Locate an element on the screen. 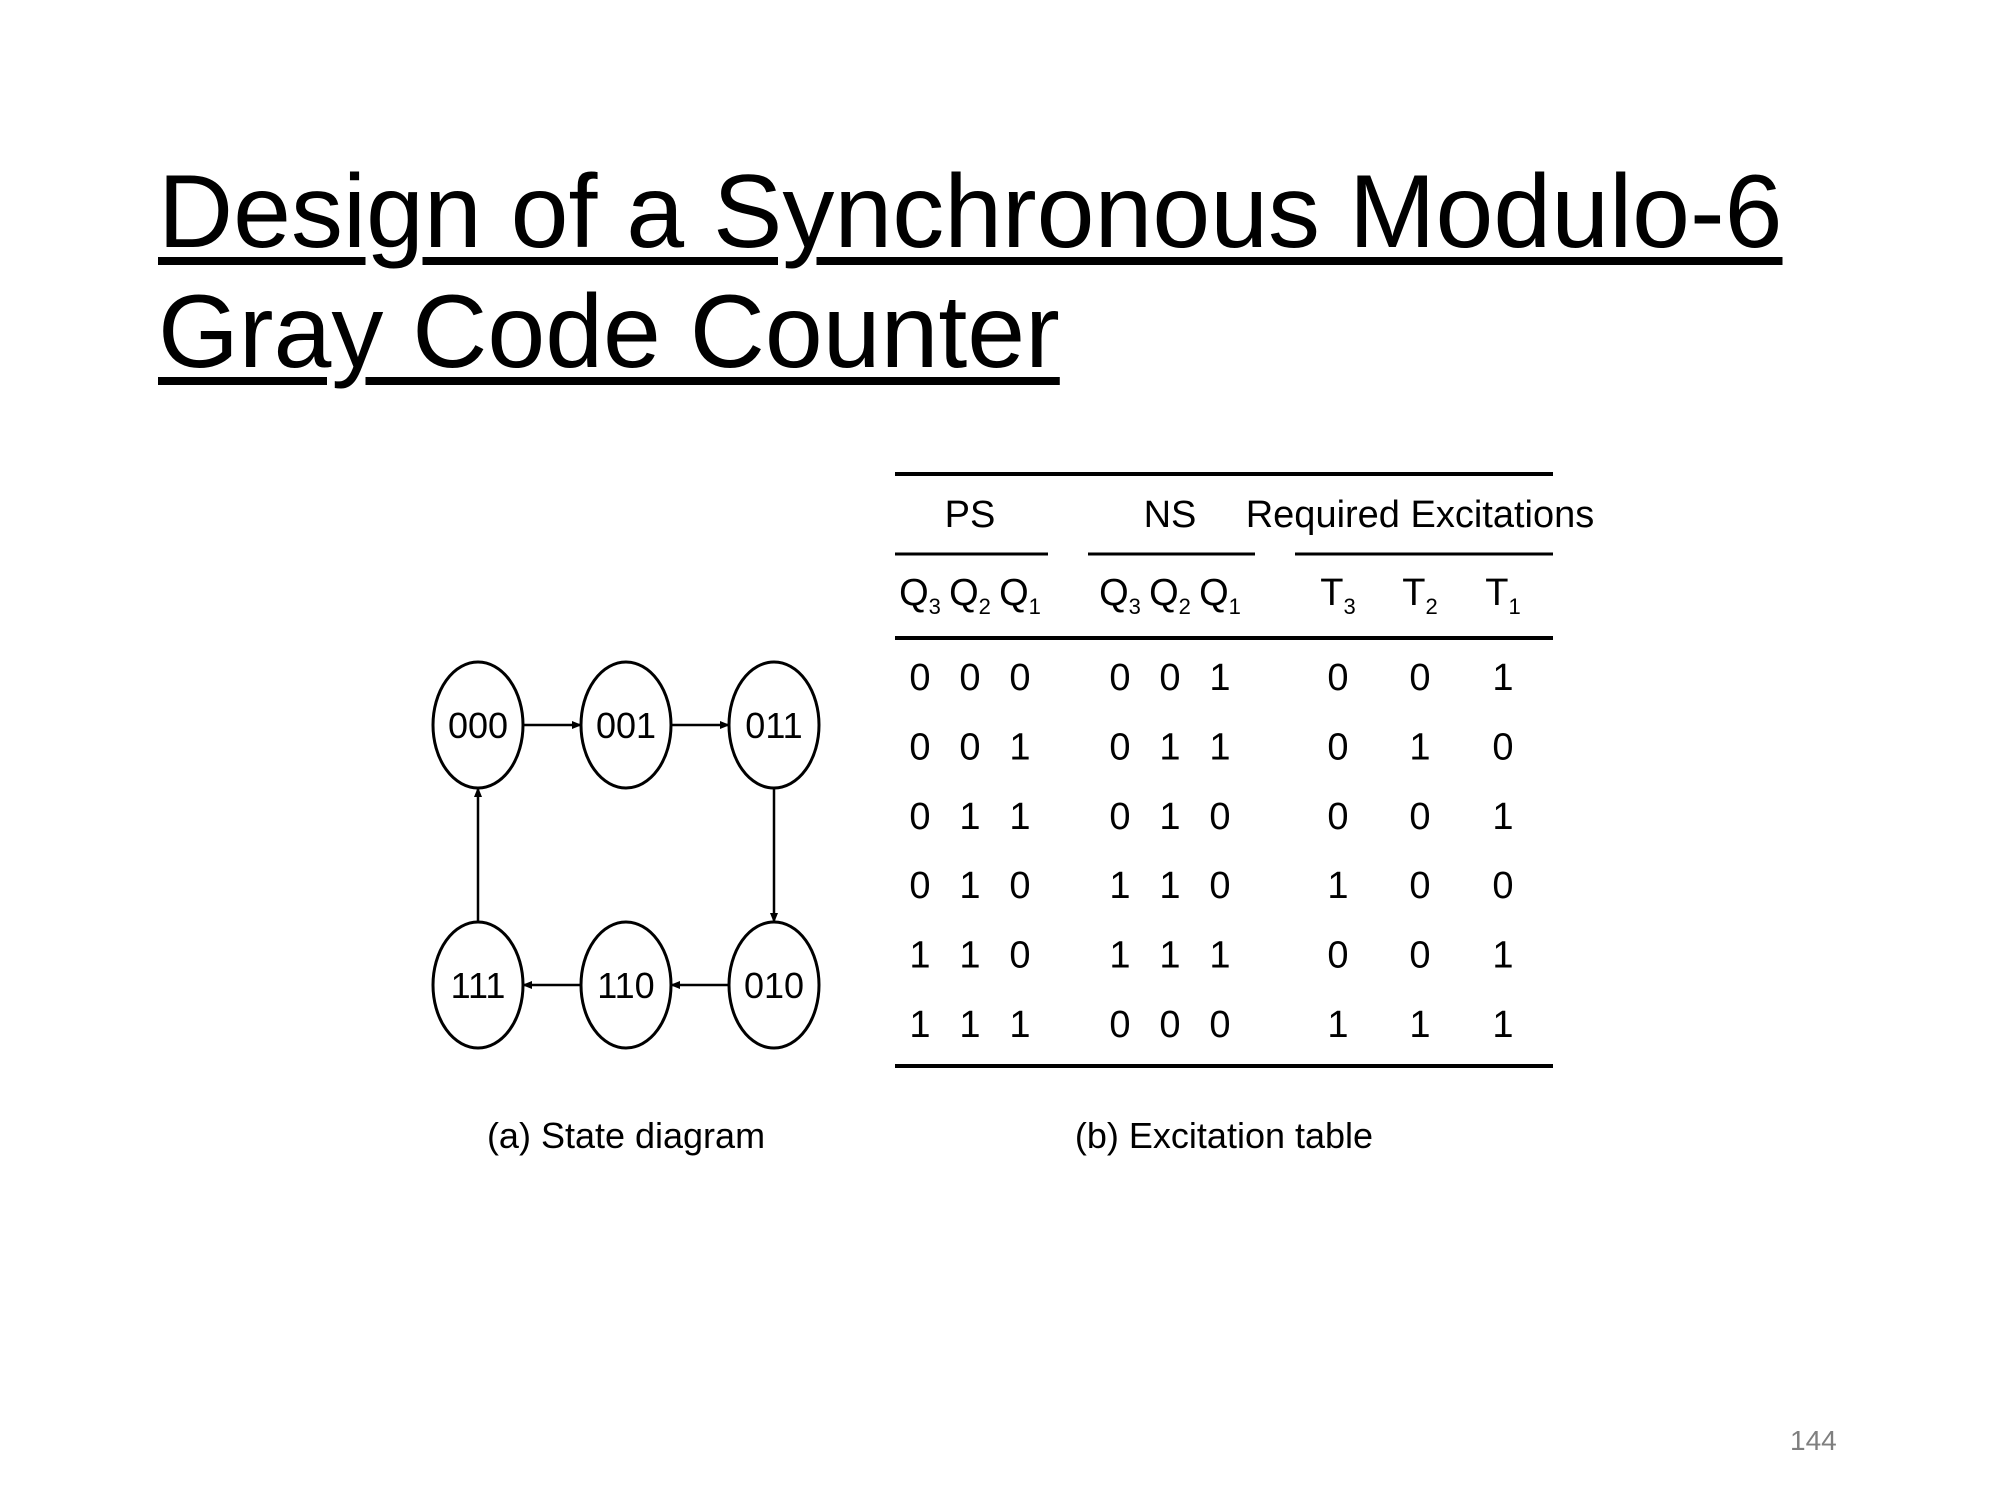 This screenshot has height=1500, width=2000. table-row: 000001001 is located at coordinates (1211, 678).